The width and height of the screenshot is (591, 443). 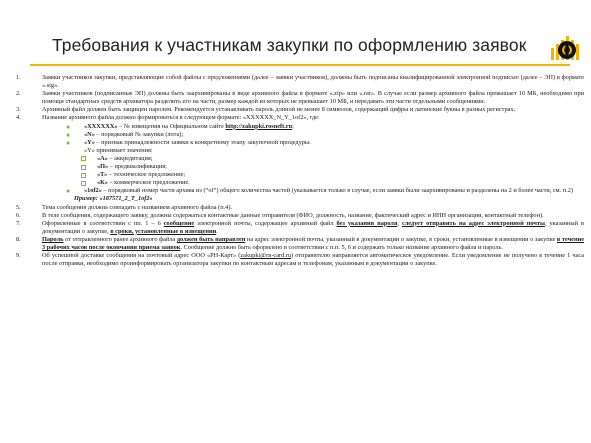 What do you see at coordinates (137, 167) in the screenshot?
I see `y-value-text: – предквалификация;` at bounding box center [137, 167].